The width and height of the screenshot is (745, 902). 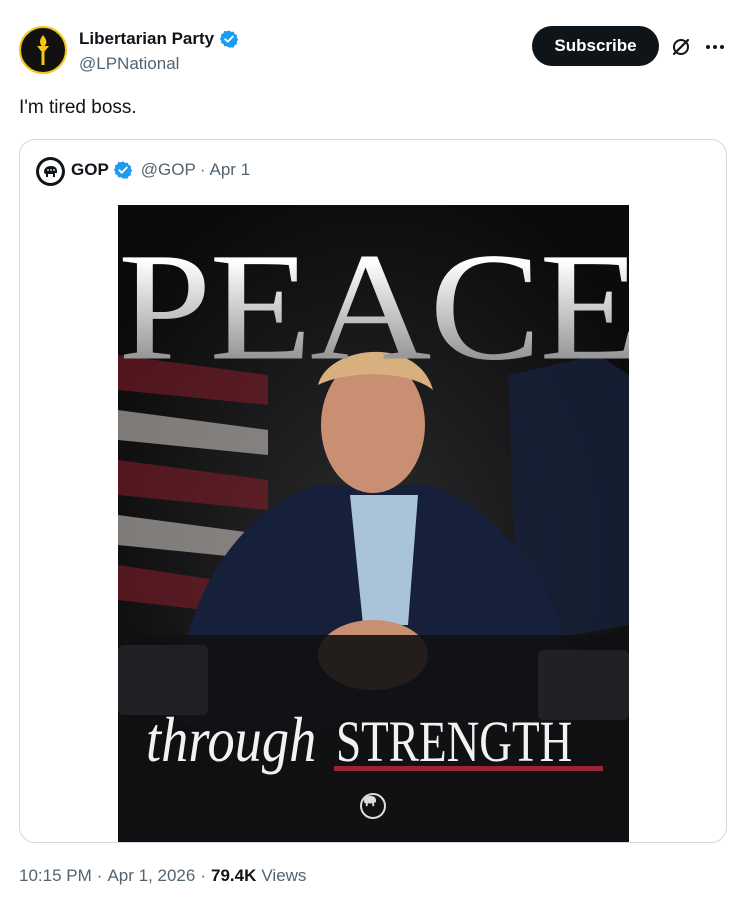 What do you see at coordinates (681, 47) in the screenshot?
I see `grok-icon` at bounding box center [681, 47].